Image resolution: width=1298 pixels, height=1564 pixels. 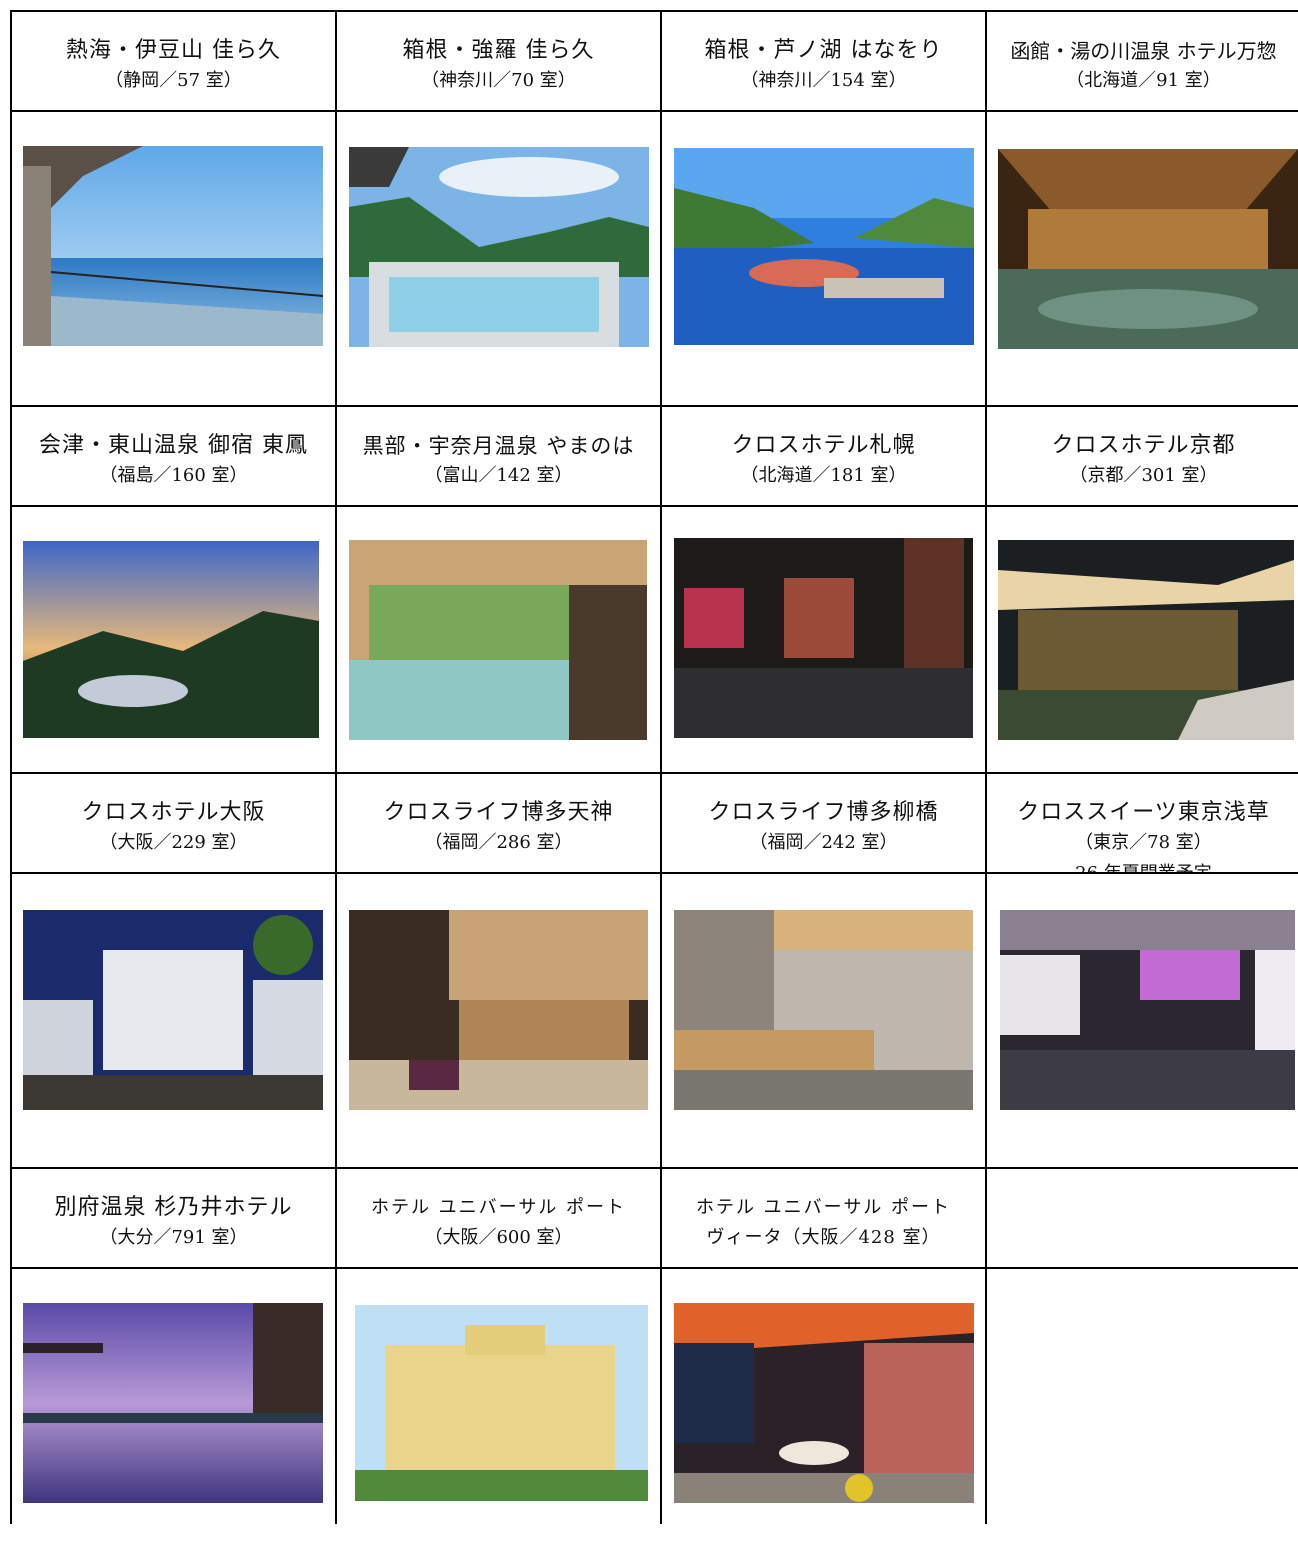 I want to click on hotel-name-cell: 函館・湯の川温泉 ホテル万惣 （北海道／91 室）, so click(x=1142, y=62).